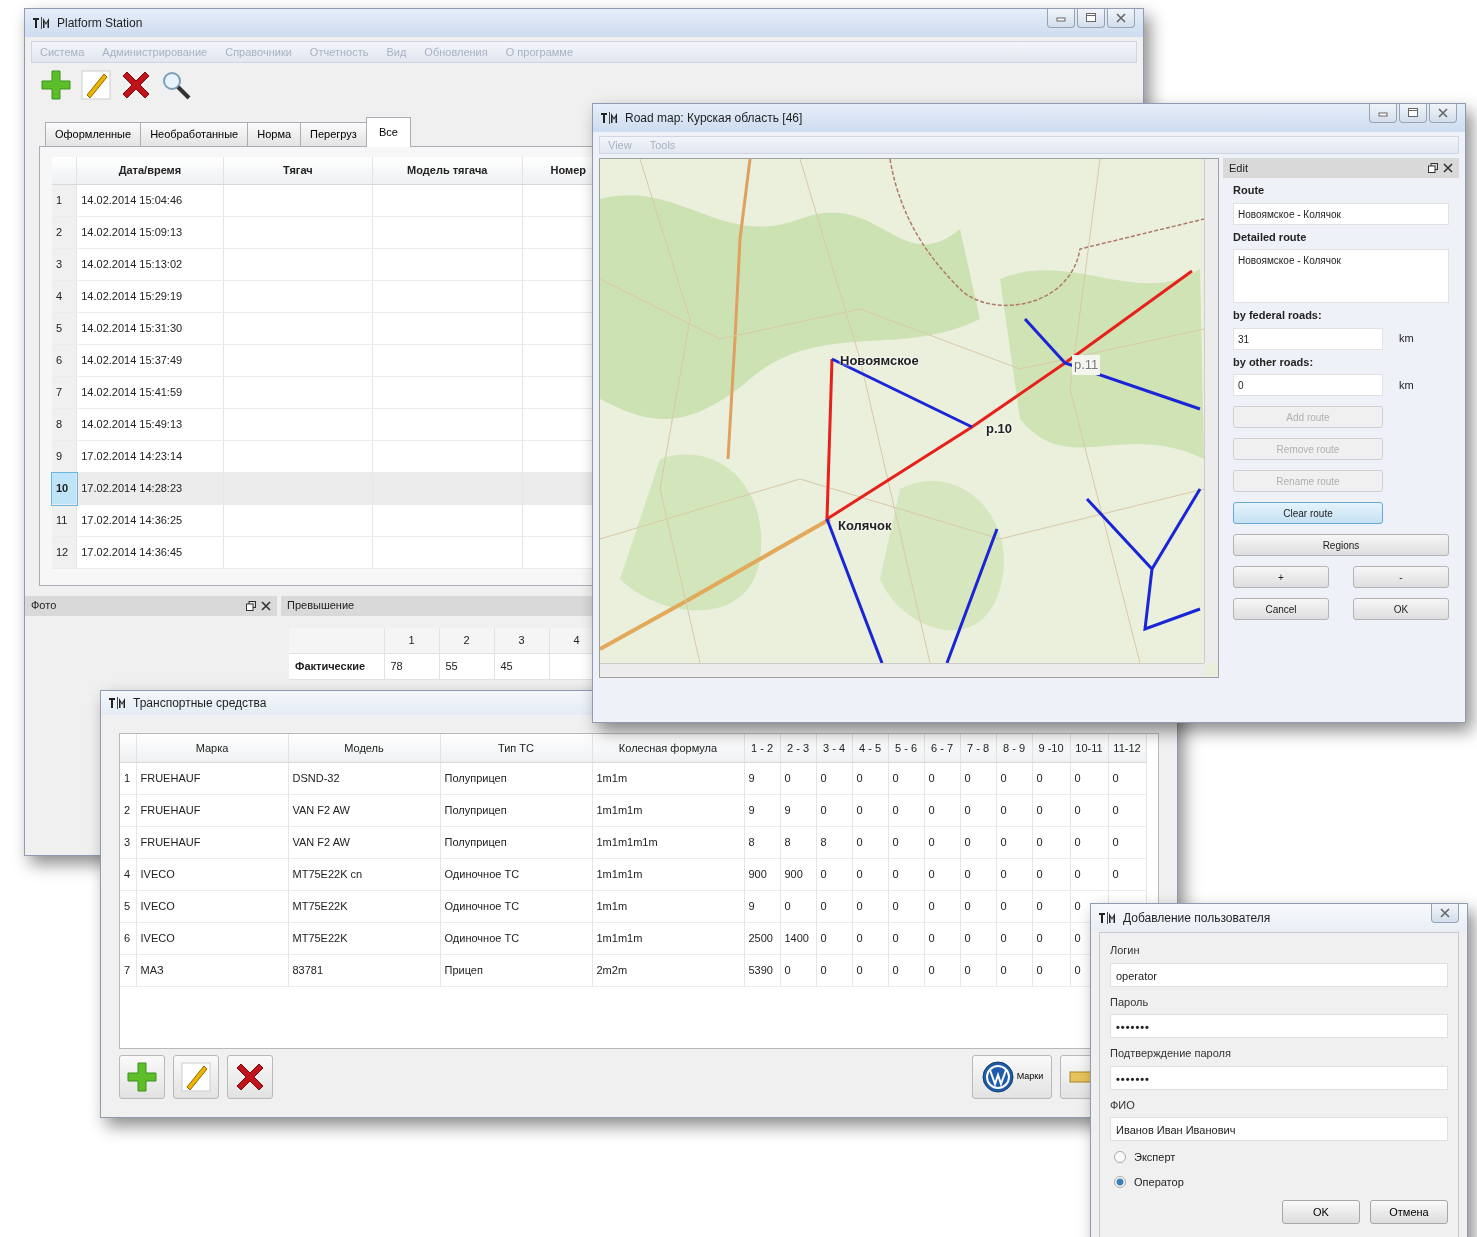 Image resolution: width=1477 pixels, height=1237 pixels. What do you see at coordinates (297, 170) in the screenshot?
I see `column-header: Тягач` at bounding box center [297, 170].